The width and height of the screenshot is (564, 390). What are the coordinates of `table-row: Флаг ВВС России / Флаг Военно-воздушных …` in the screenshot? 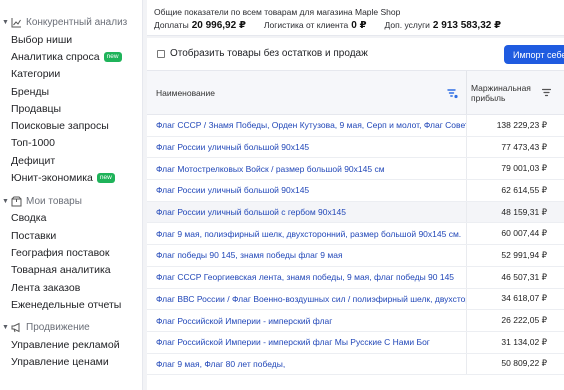 It's located at (355, 299).